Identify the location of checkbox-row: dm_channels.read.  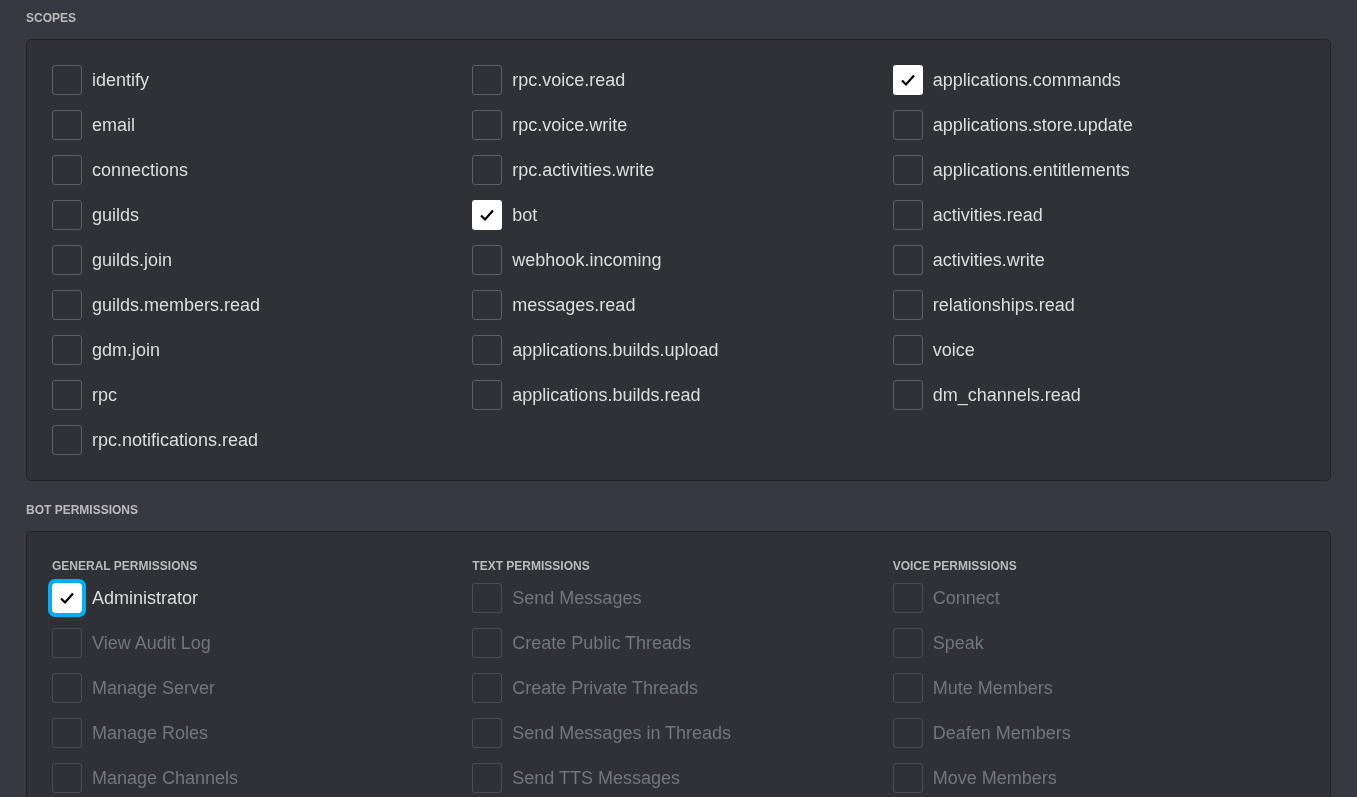
(986, 395).